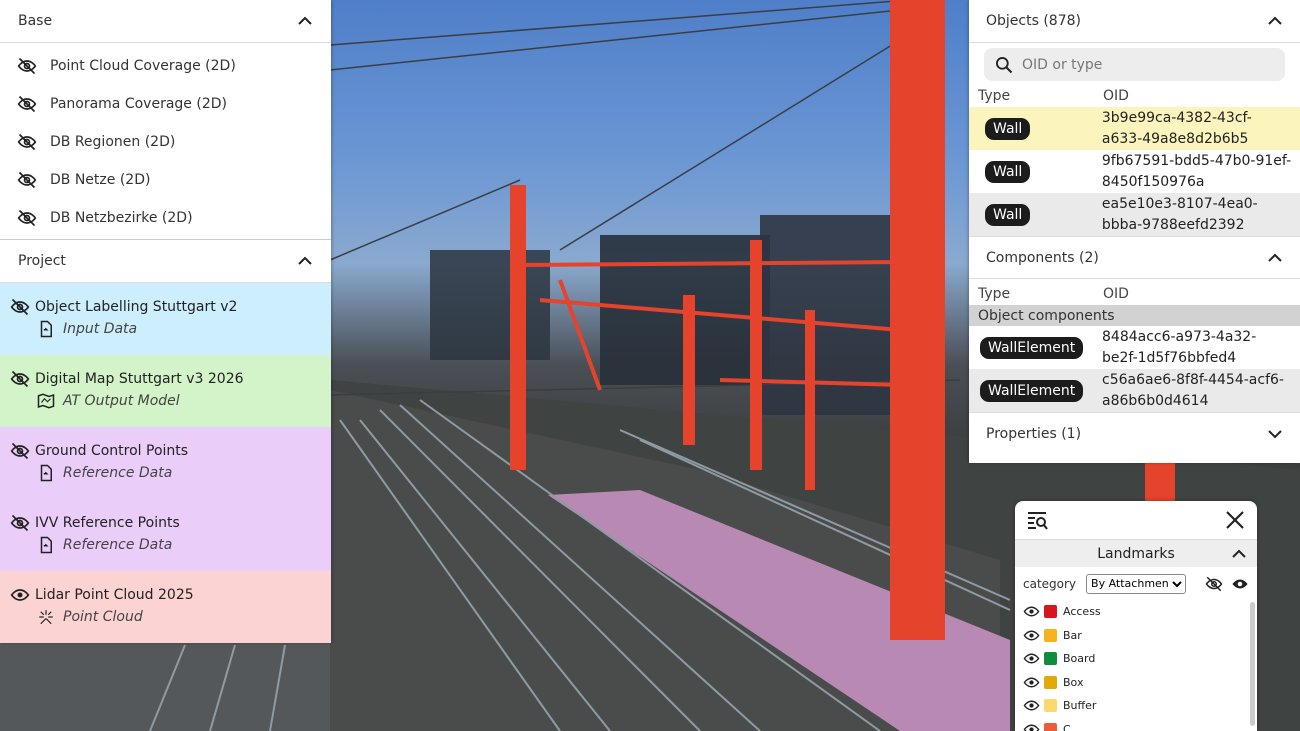 This screenshot has height=731, width=1300. Describe the element at coordinates (165, 21) in the screenshot. I see `base-section-header: Base` at that location.